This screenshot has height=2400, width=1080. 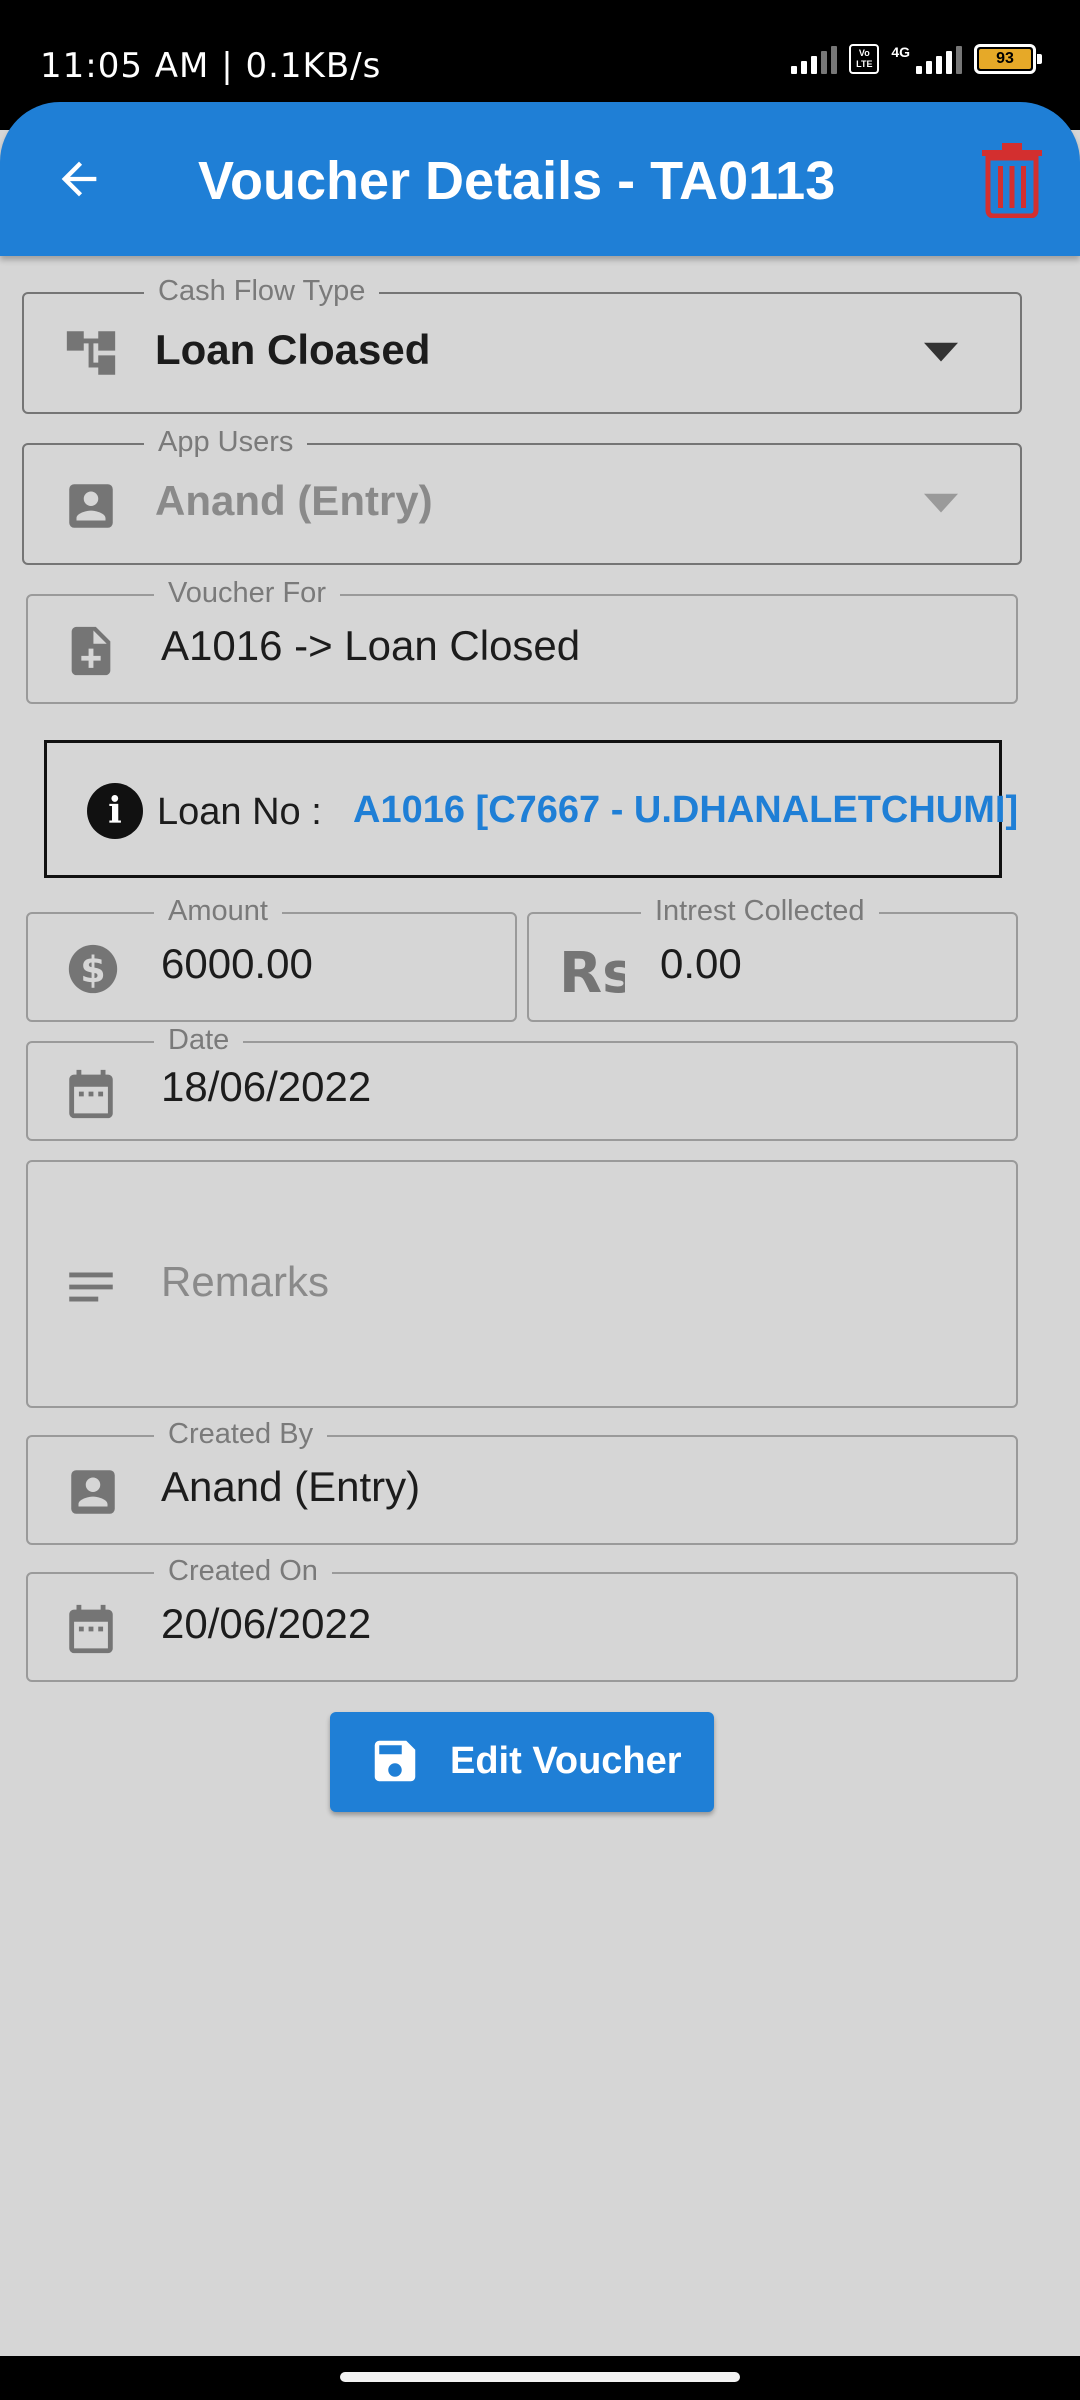 I want to click on voucher-for-value: A1016 -> Loan Closed, so click(x=371, y=645).